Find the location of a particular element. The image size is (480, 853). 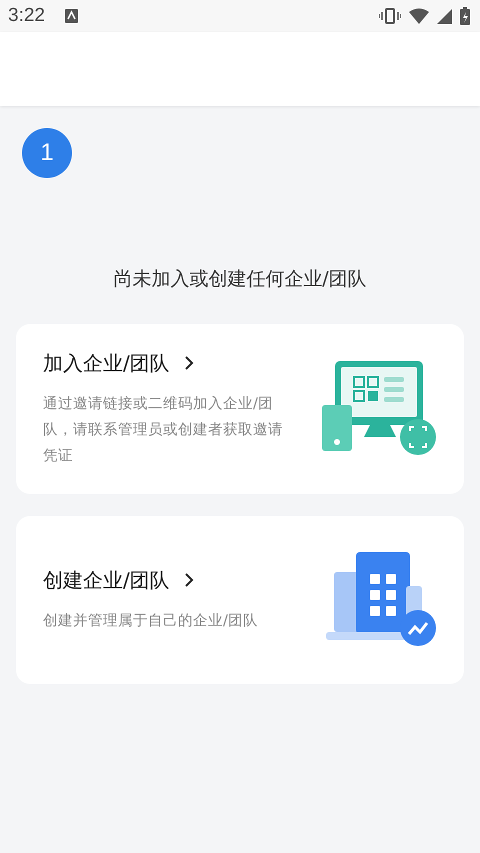

card-description: 通过邀请链接或二维码加入企业/团队，请联系管理员或创建者获取邀请凭证 is located at coordinates (163, 430).